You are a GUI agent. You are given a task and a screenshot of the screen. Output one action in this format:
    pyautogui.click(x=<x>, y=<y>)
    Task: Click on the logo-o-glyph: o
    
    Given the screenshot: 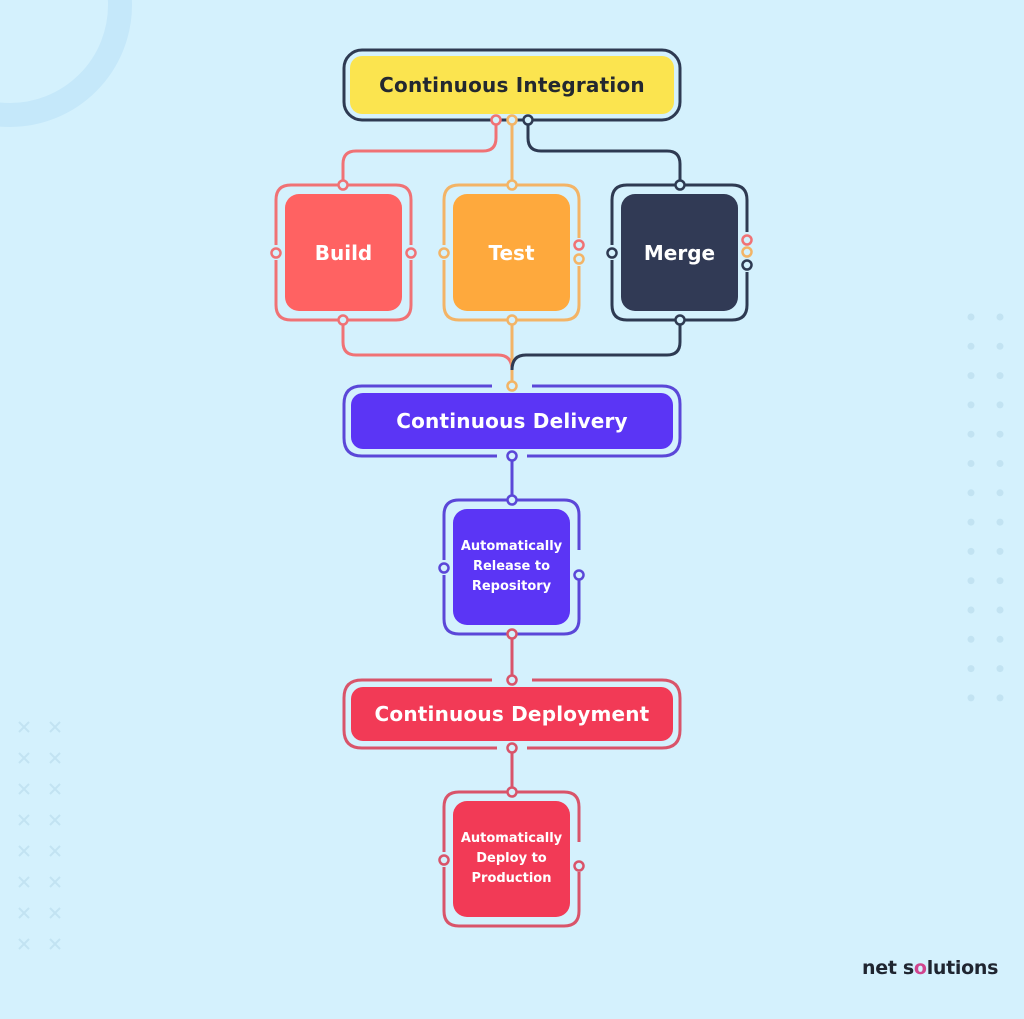 What is the action you would take?
    pyautogui.click(x=920, y=968)
    